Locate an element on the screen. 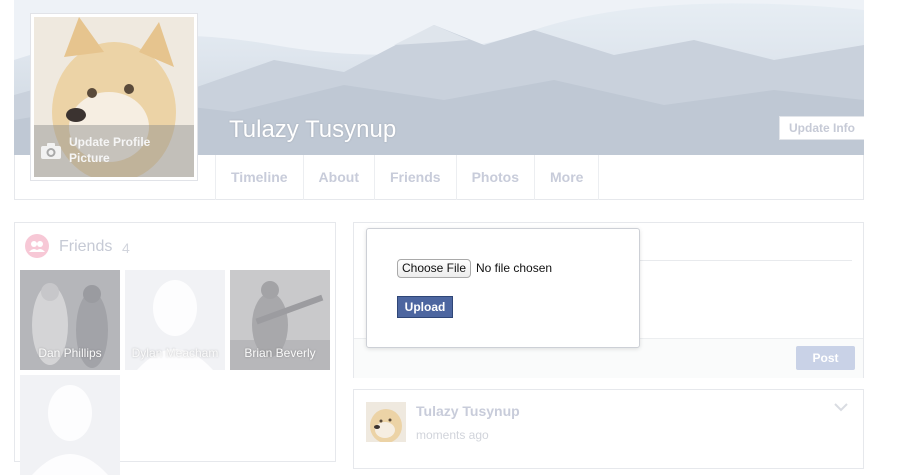 The height and width of the screenshot is (475, 904). post-author-name: Tulazy Tusynup is located at coordinates (468, 411).